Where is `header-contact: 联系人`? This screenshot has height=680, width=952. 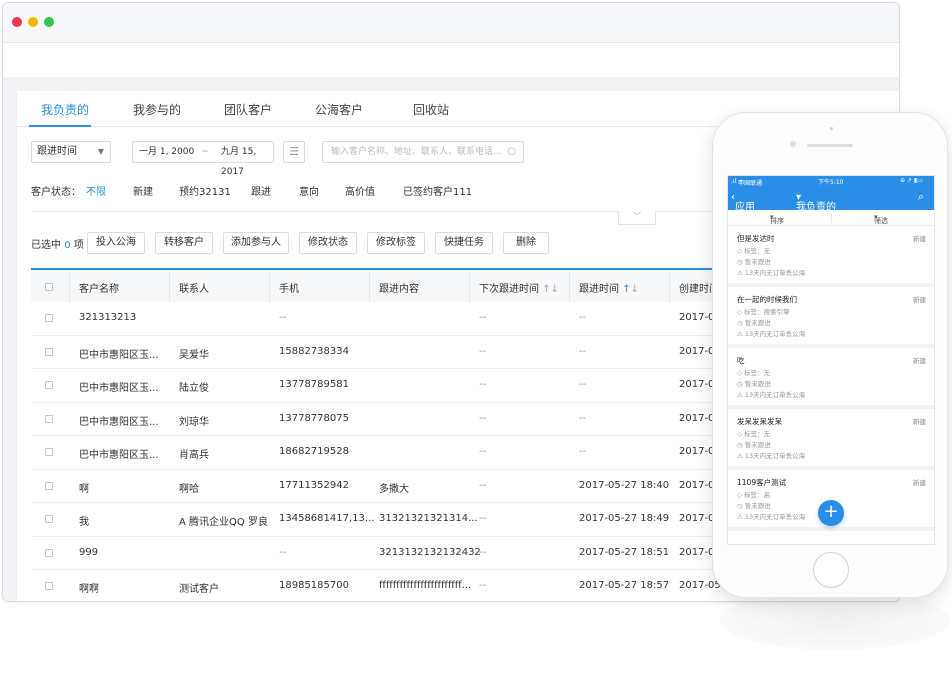
header-contact: 联系人 is located at coordinates (194, 287).